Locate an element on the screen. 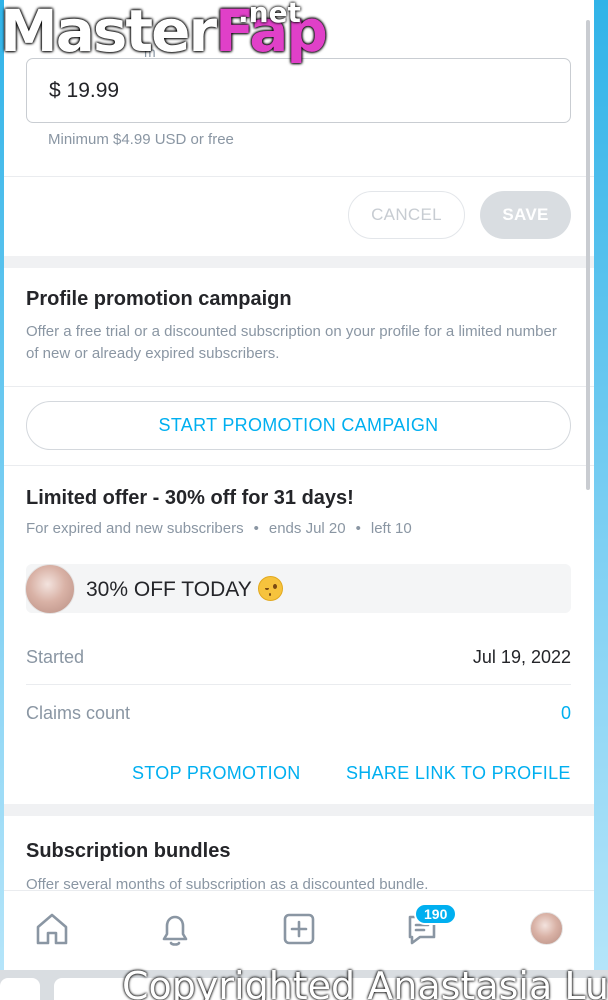 This screenshot has height=1000, width=608. bundles-title: Subscription bundles is located at coordinates (128, 851).